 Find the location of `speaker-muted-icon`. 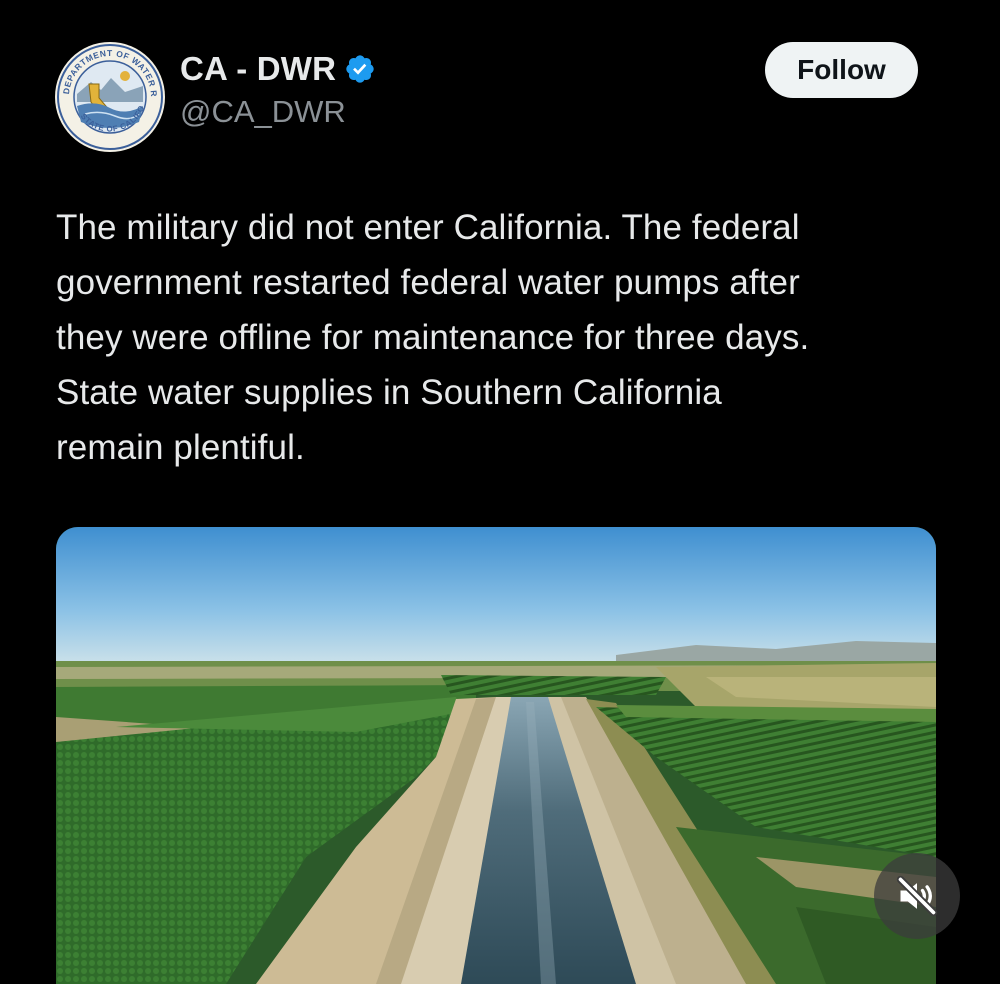

speaker-muted-icon is located at coordinates (917, 896).